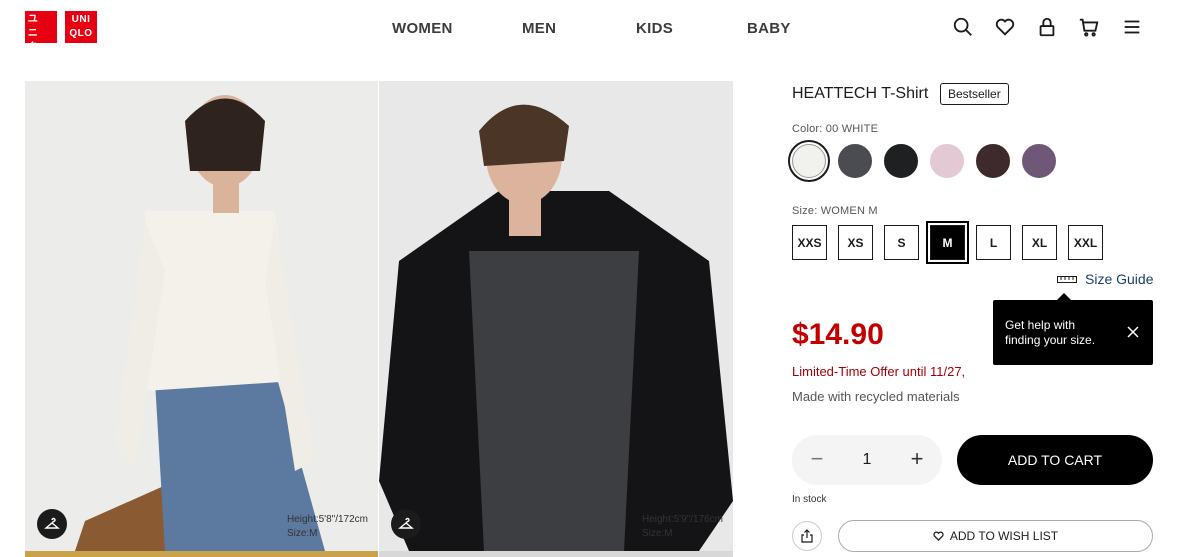 The height and width of the screenshot is (557, 1200). Describe the element at coordinates (422, 28) in the screenshot. I see `nav-women: WOMEN` at that location.